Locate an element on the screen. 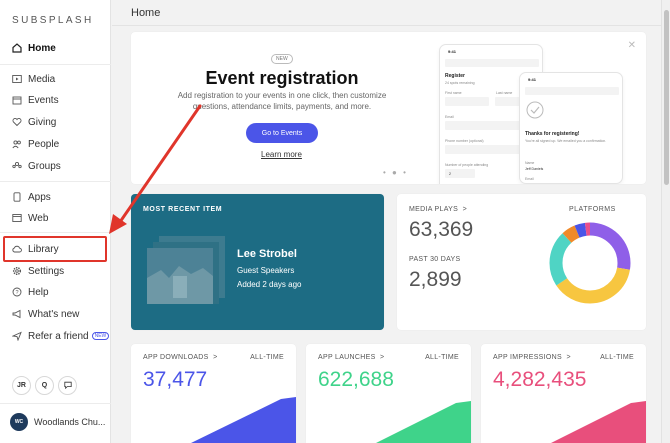 The height and width of the screenshot is (443, 670). chat-button is located at coordinates (67, 385).